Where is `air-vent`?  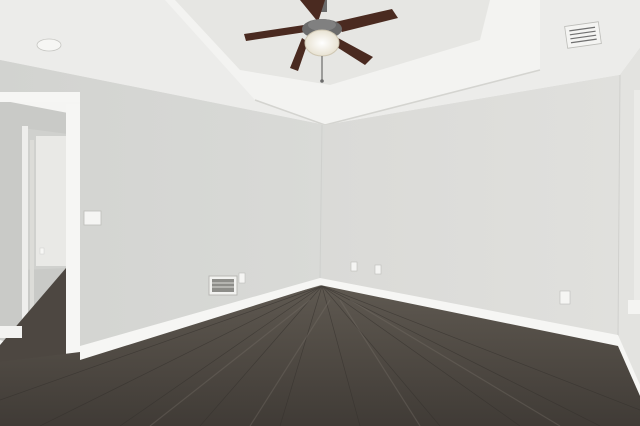 air-vent is located at coordinates (583, 35).